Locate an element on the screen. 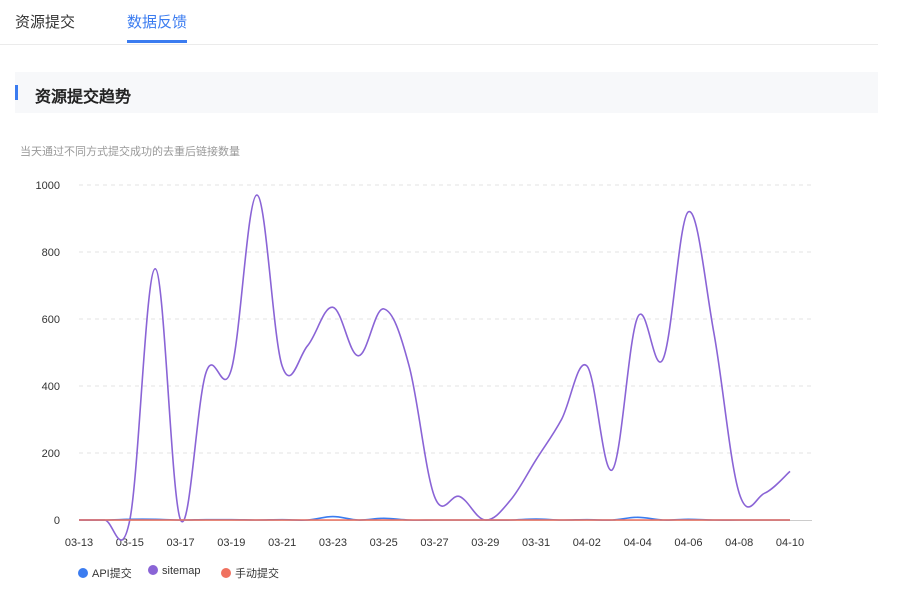 The image size is (900, 606). x-tick-label: 03-21 is located at coordinates (282, 543).